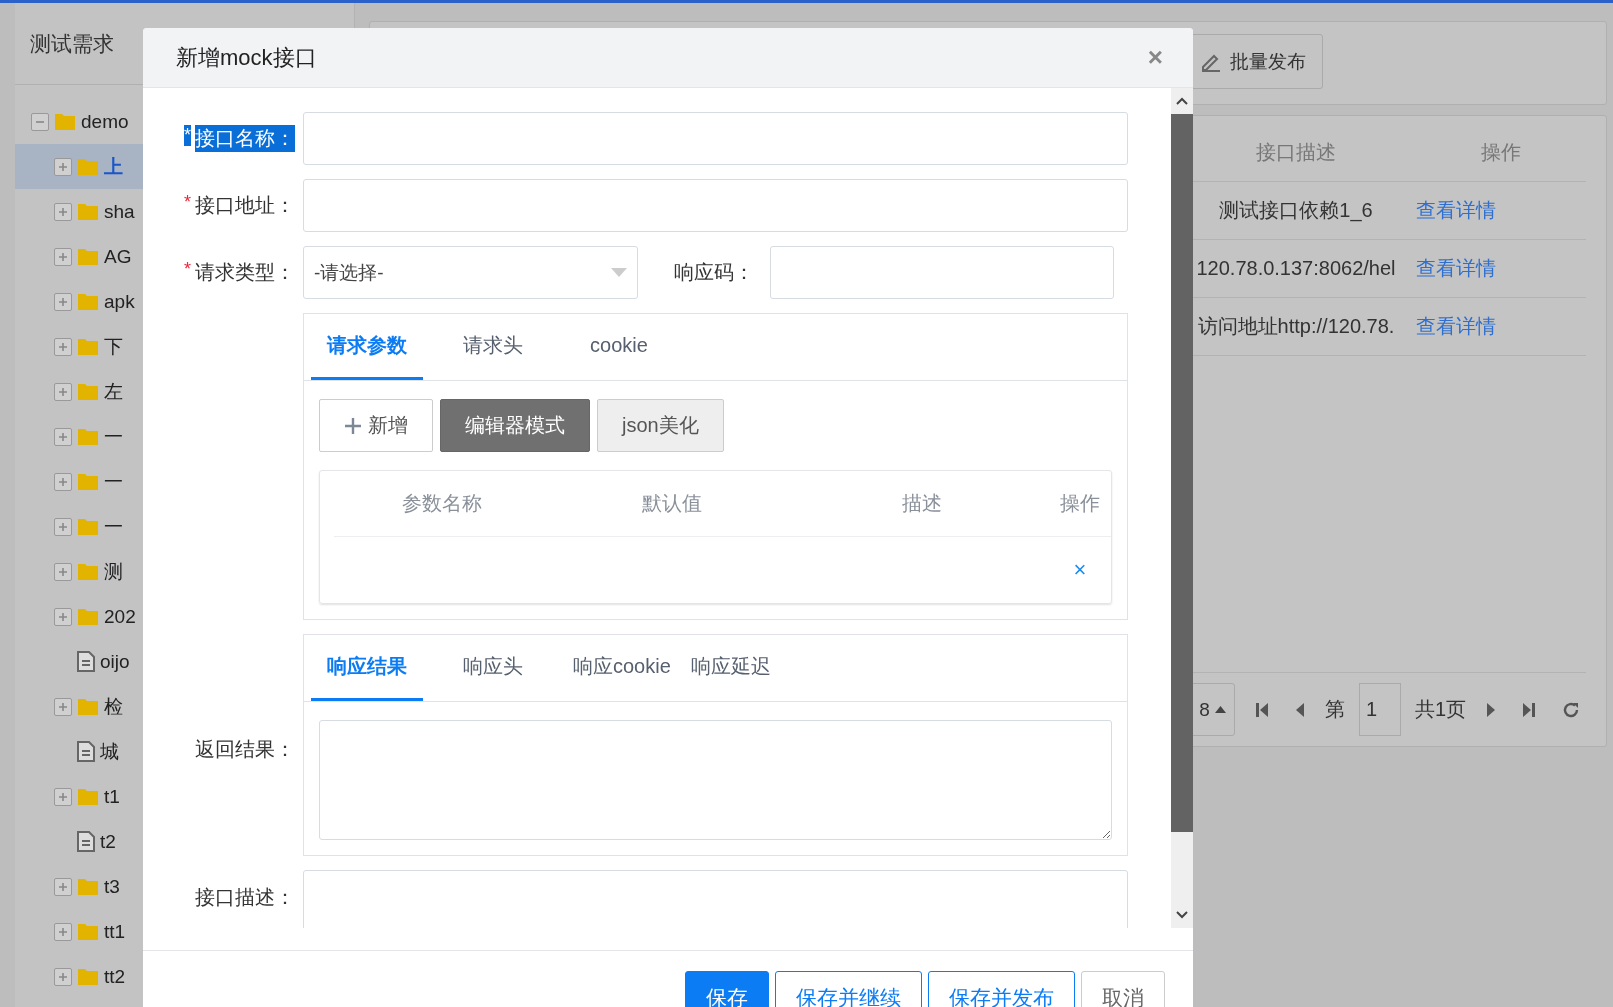 This screenshot has width=1613, height=1007. I want to click on tree-item-label: demo, so click(105, 121).